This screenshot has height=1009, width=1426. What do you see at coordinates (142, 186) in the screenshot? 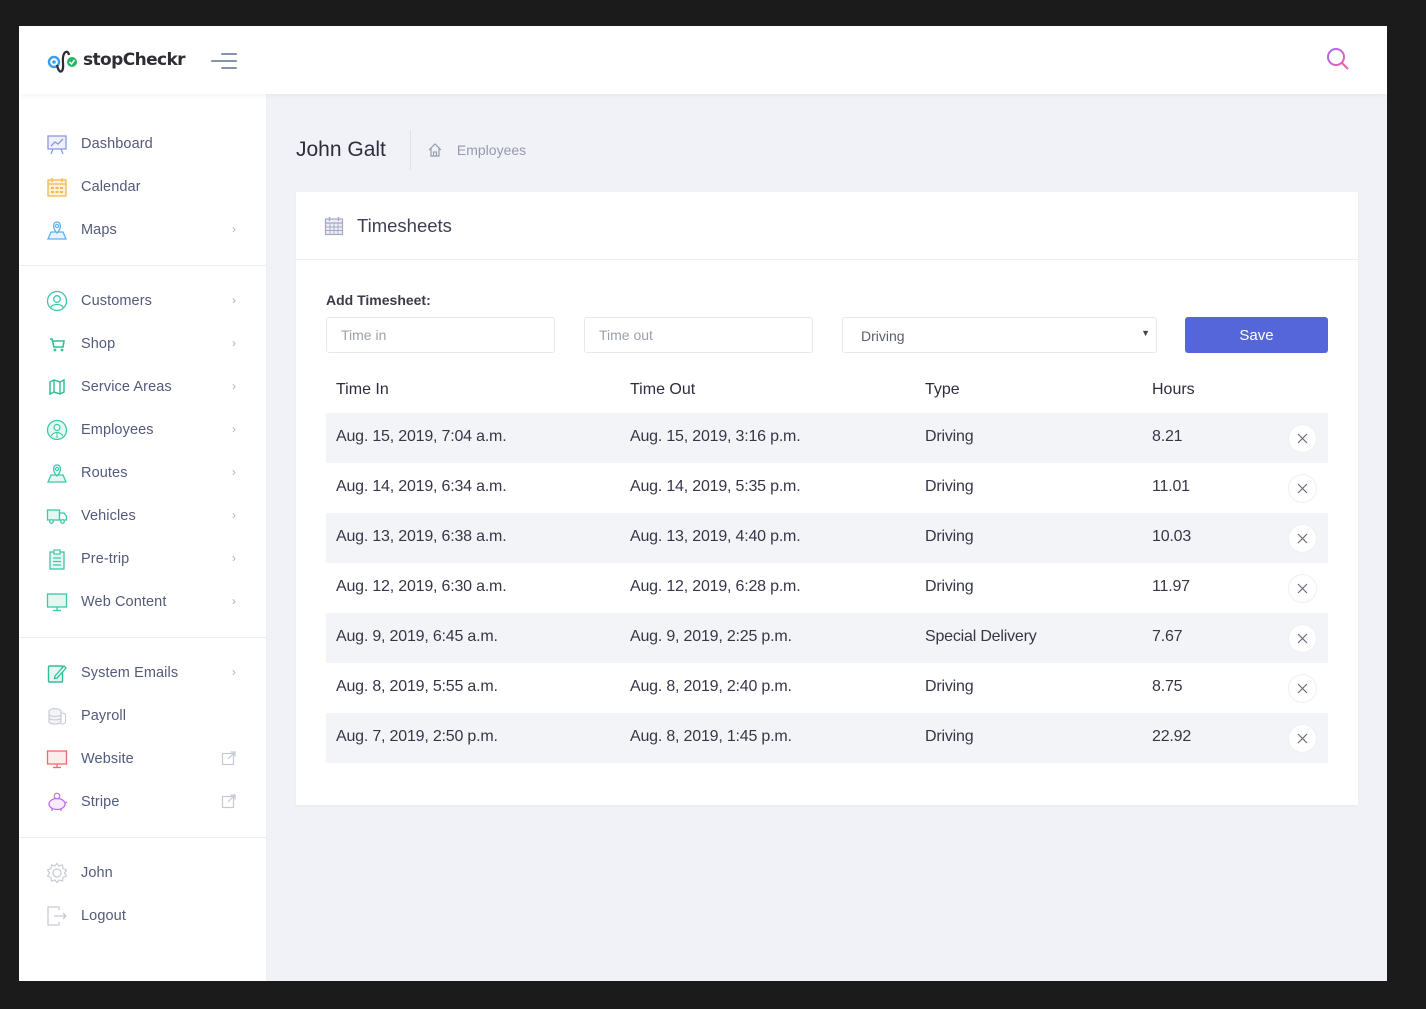
I see `sidebar-item-calendar: Calendar` at bounding box center [142, 186].